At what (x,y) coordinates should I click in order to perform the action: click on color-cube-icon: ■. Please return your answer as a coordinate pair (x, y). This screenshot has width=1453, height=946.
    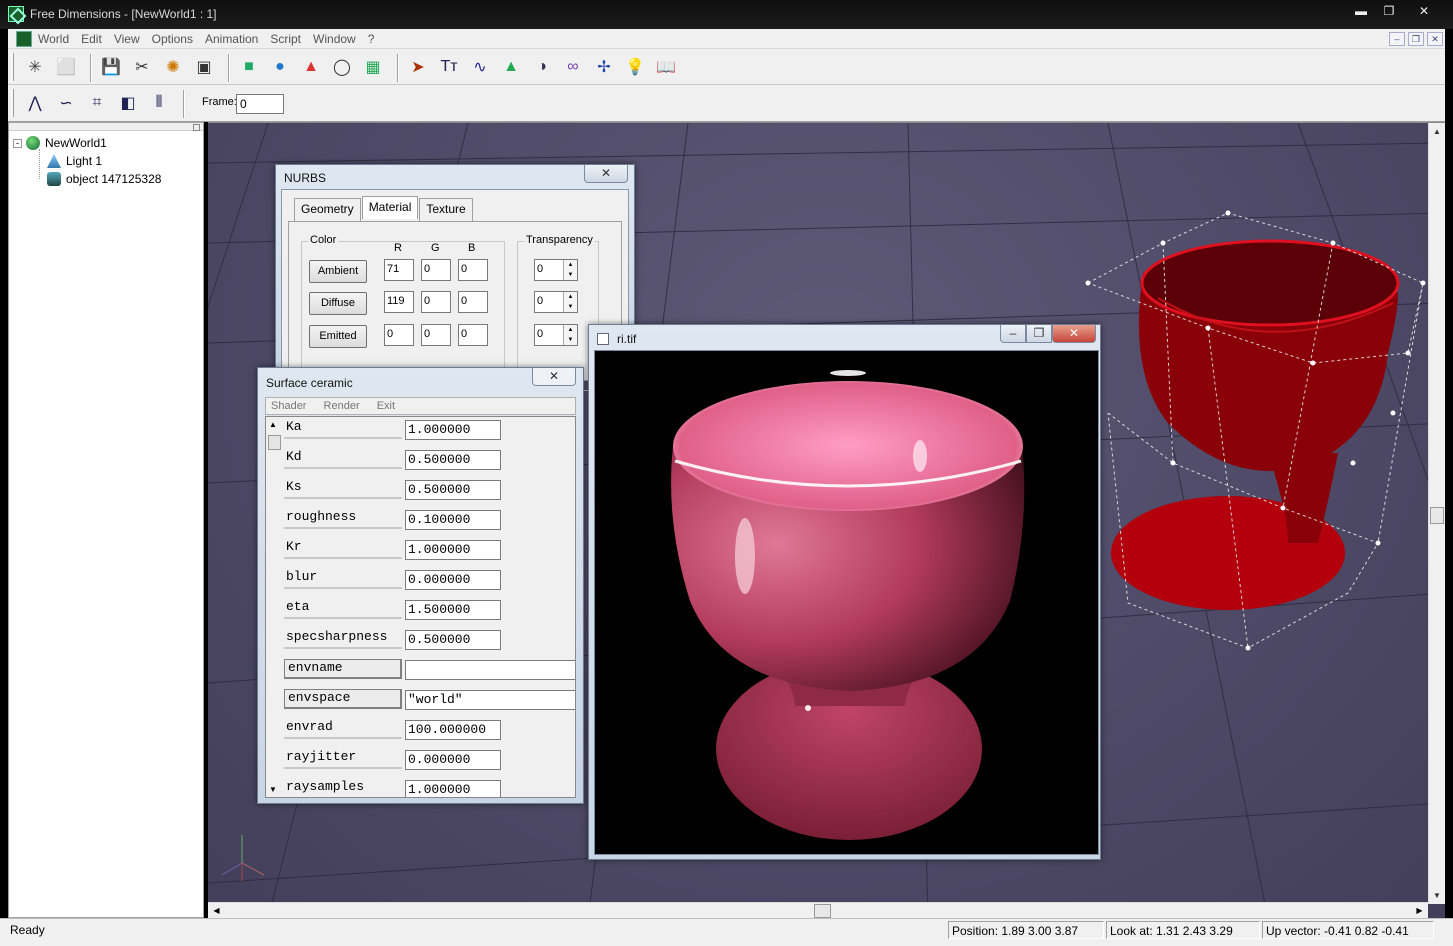
    Looking at the image, I should click on (249, 67).